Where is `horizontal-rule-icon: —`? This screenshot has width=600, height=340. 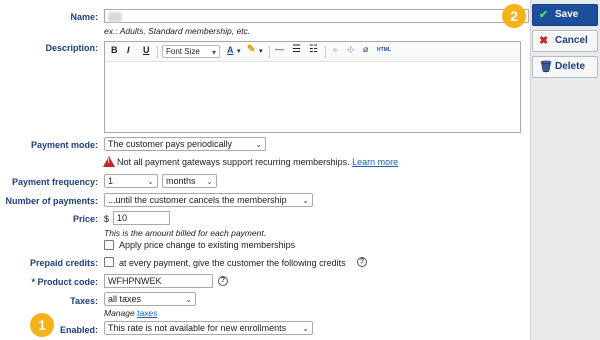
horizontal-rule-icon: — is located at coordinates (279, 49).